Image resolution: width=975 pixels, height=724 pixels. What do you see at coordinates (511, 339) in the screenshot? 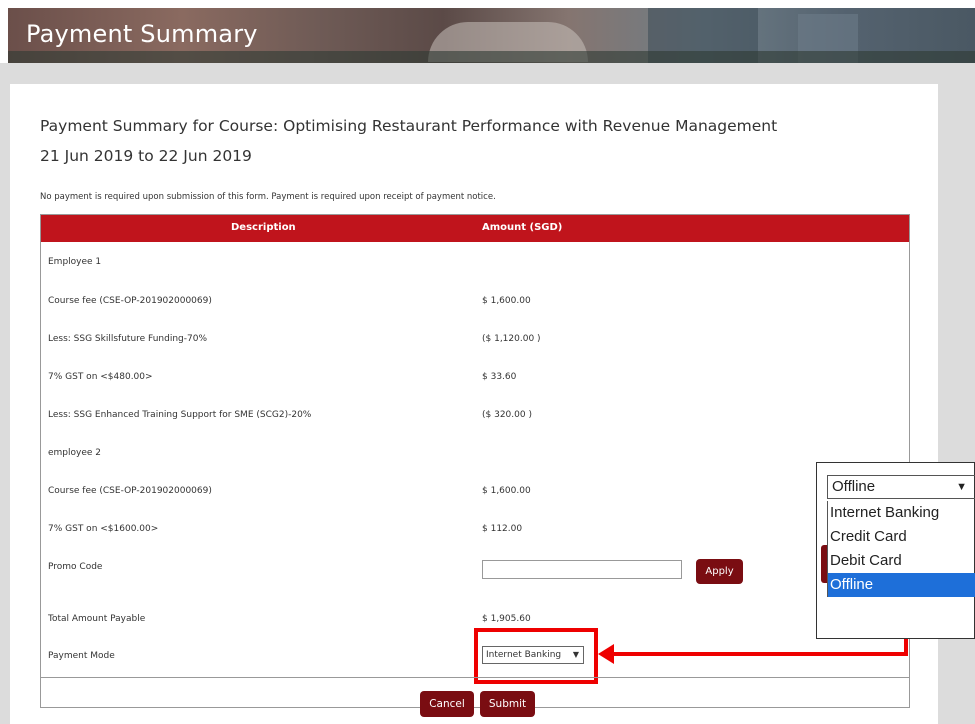
I see `row-skillsfuture-funding-amount: ($ 1,120.00 )` at bounding box center [511, 339].